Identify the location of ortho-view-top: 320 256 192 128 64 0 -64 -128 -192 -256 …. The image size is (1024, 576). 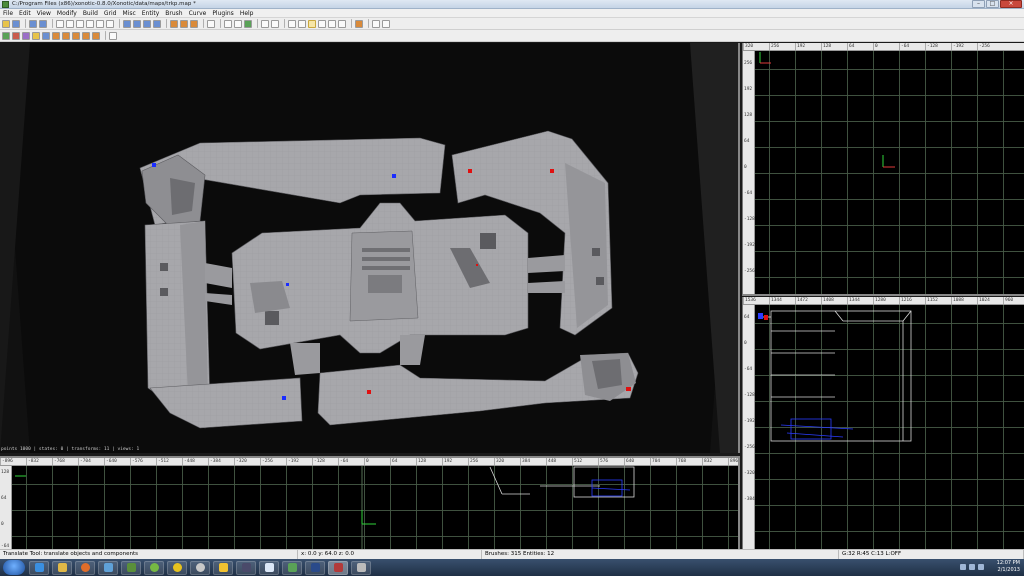
(883, 169).